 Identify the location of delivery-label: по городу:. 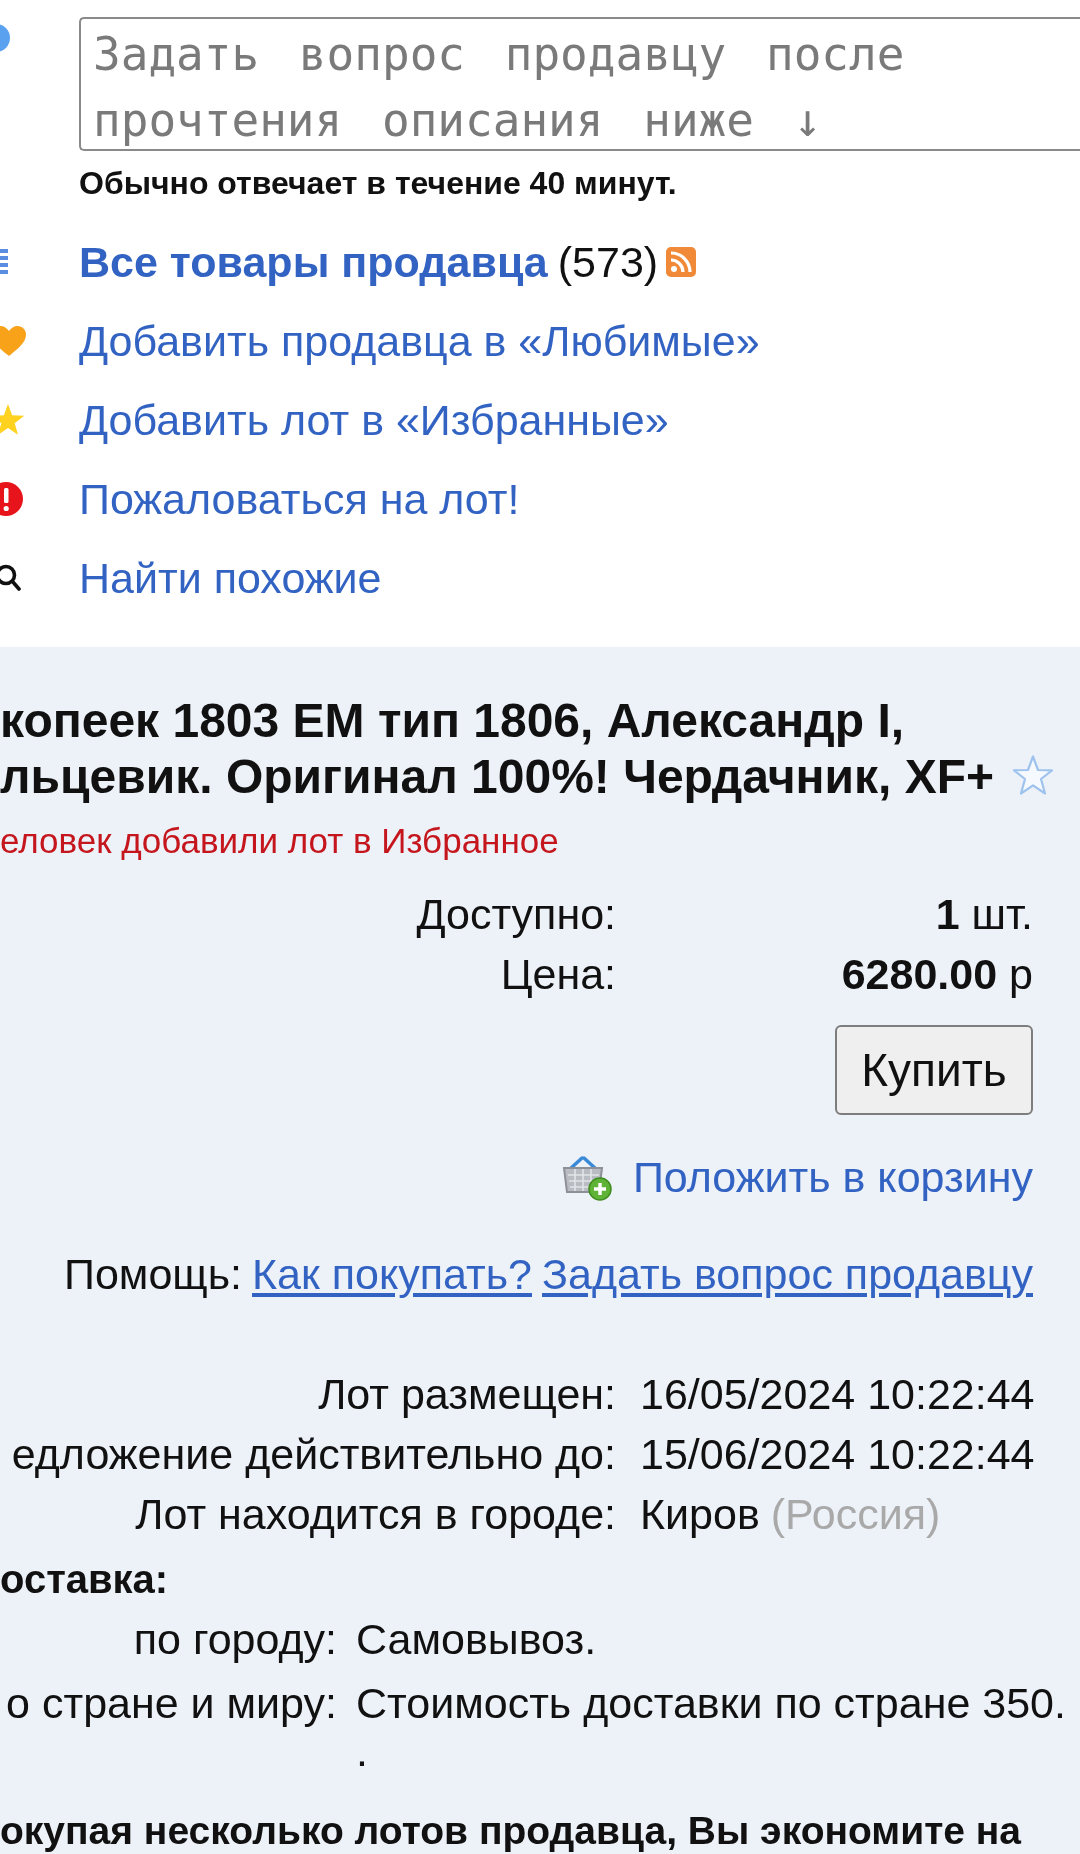
(234, 1639).